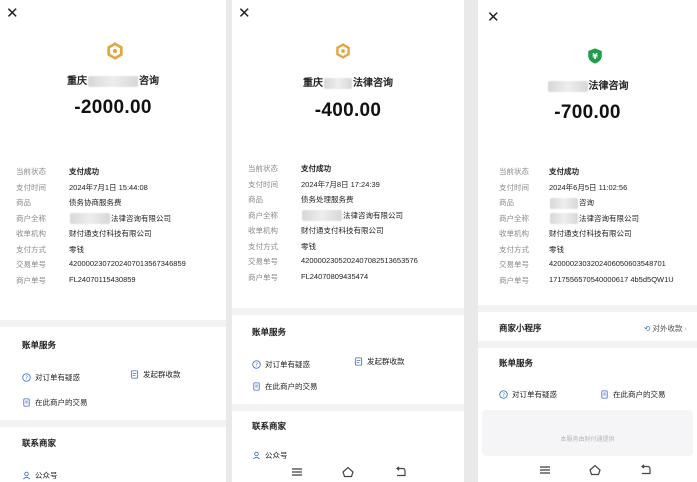 The width and height of the screenshot is (697, 482). What do you see at coordinates (587, 112) in the screenshot?
I see `payment-amount: -700.00` at bounding box center [587, 112].